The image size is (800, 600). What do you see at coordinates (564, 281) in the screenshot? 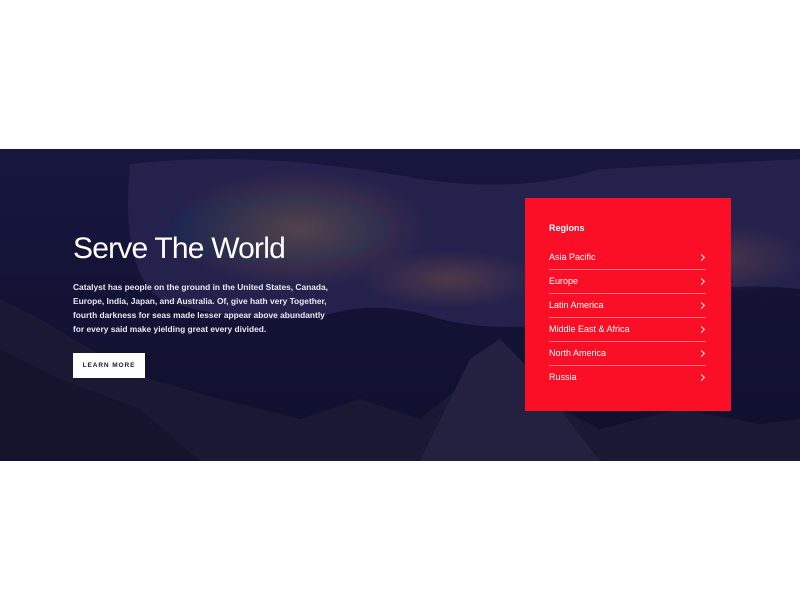
I see `region-label: Europe` at bounding box center [564, 281].